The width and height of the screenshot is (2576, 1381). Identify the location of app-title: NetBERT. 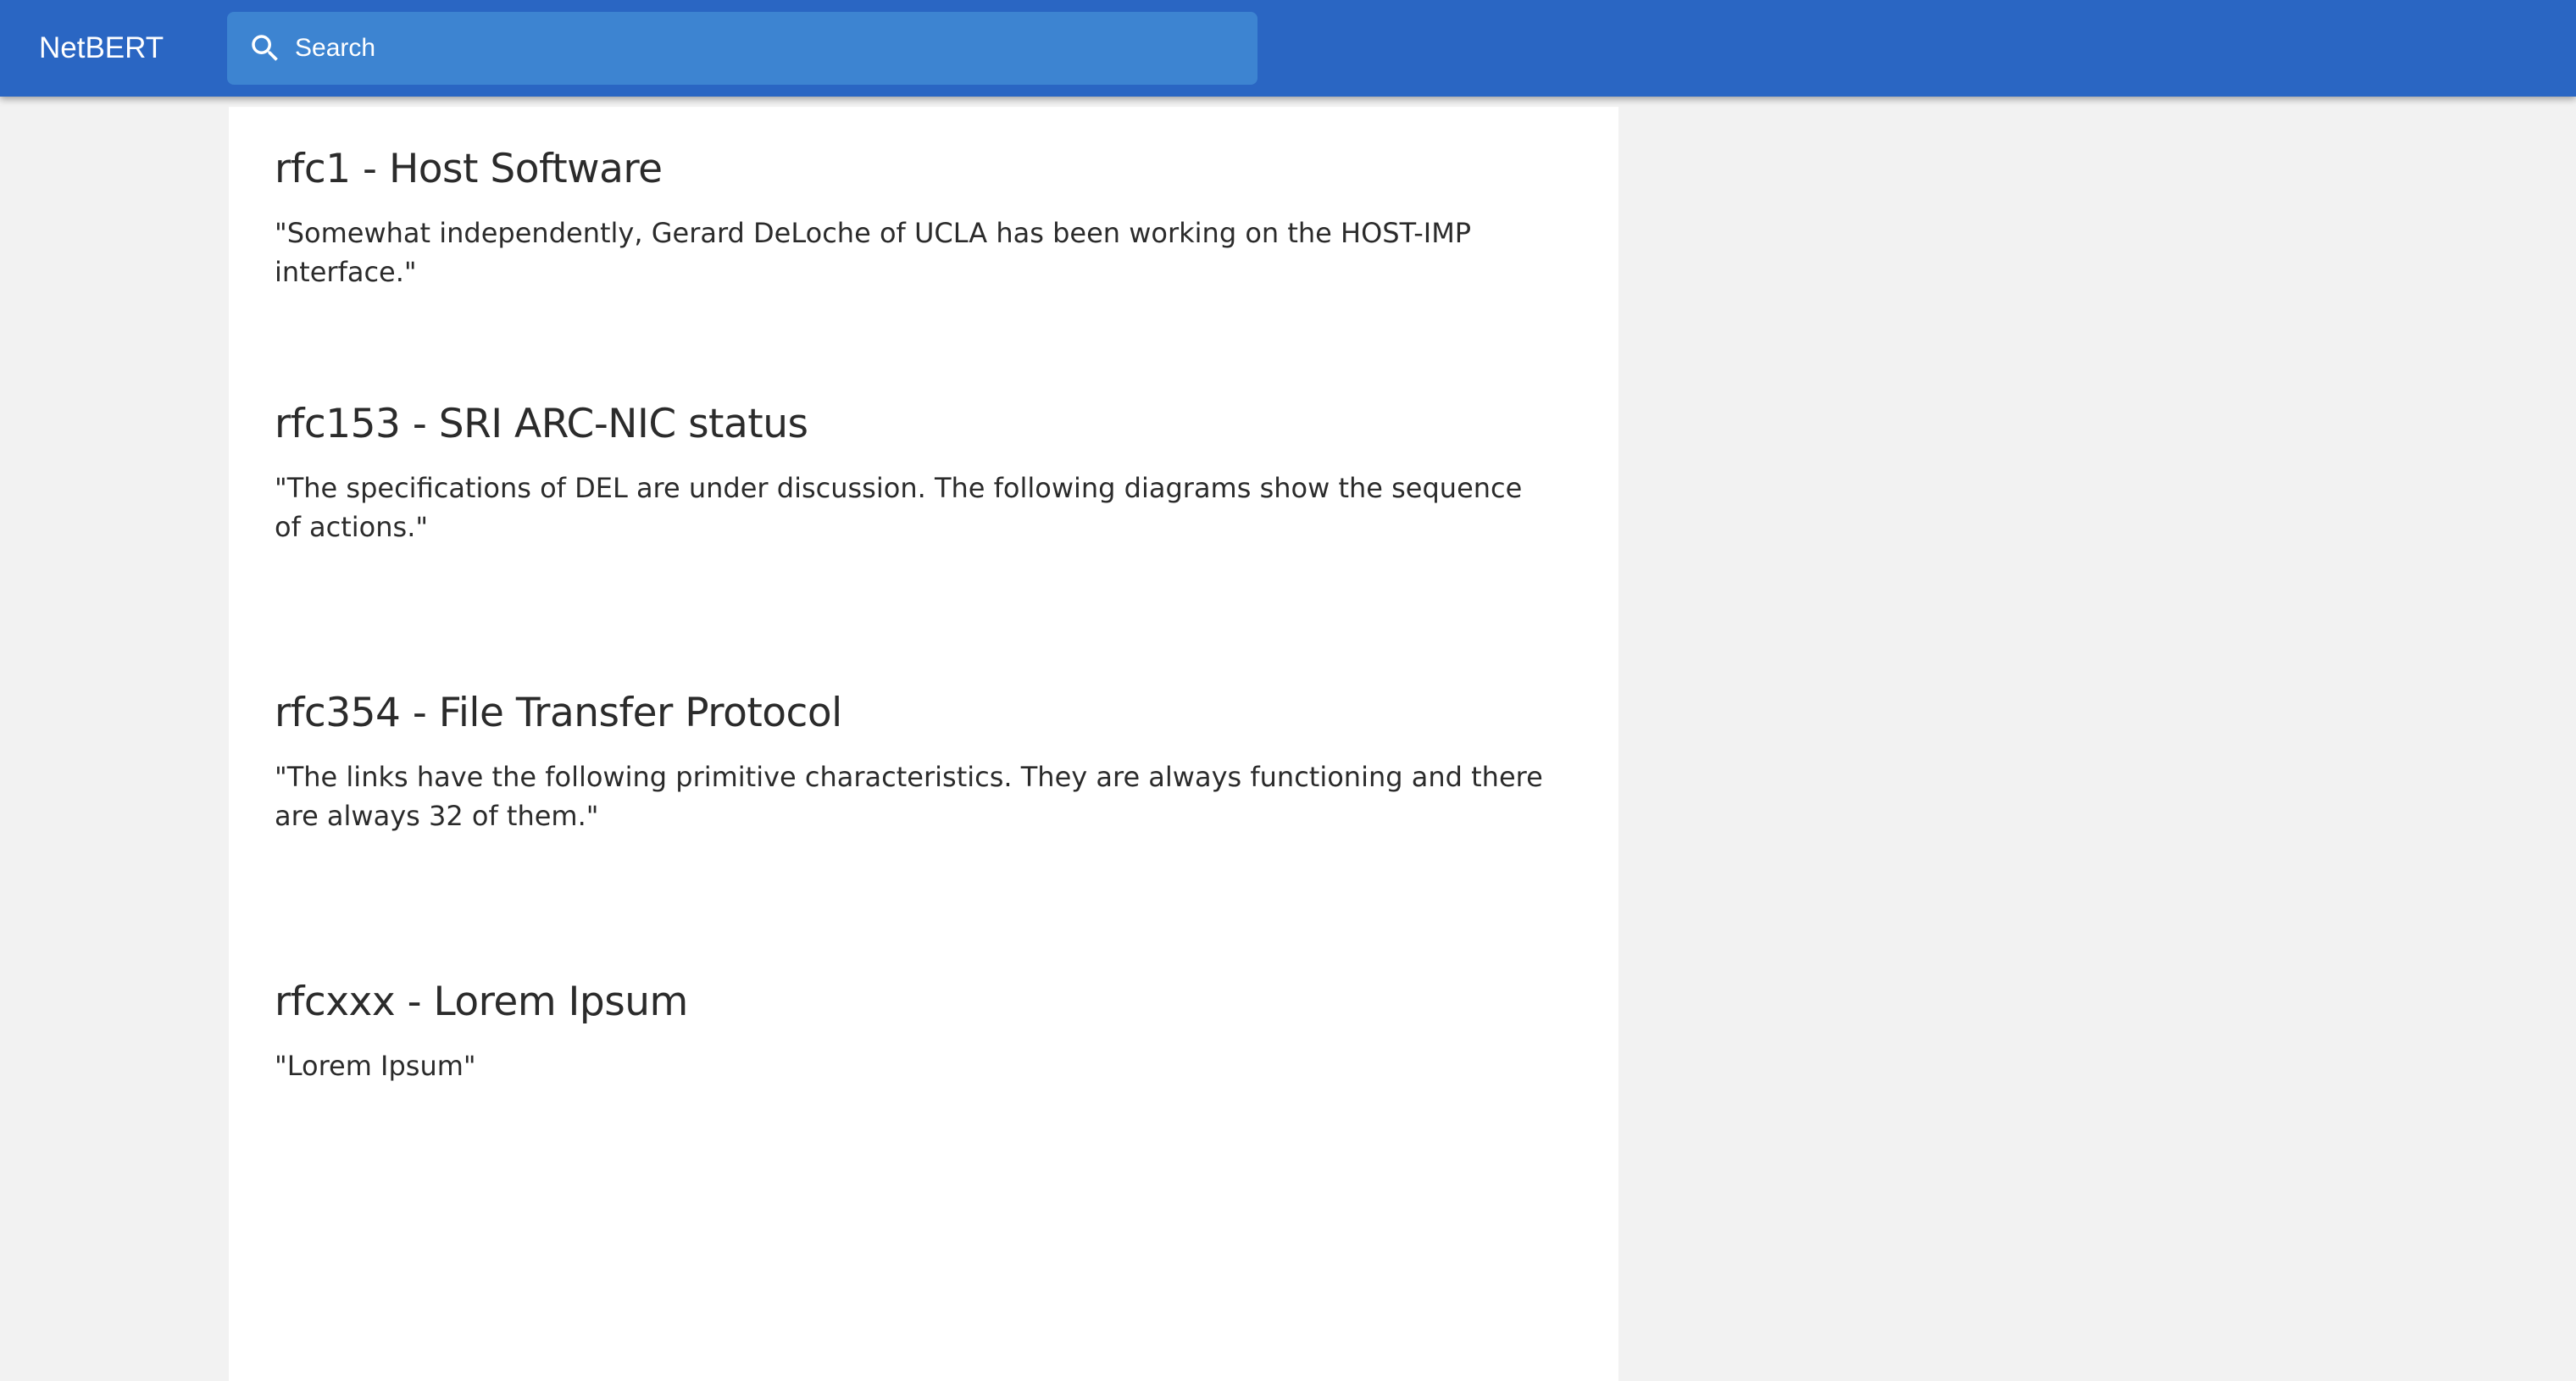
(101, 48).